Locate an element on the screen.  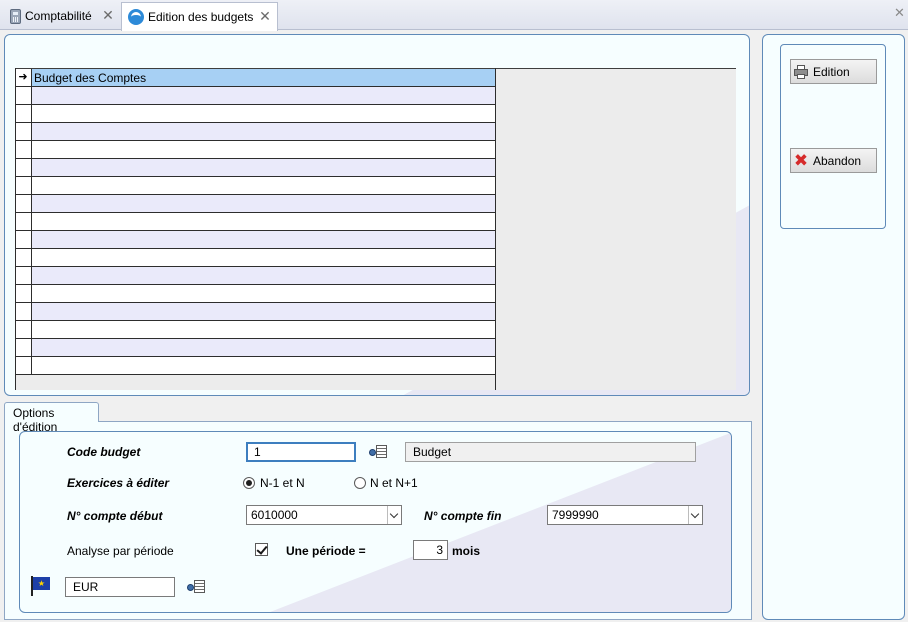
close-all-icon: ✕ is located at coordinates (900, 13).